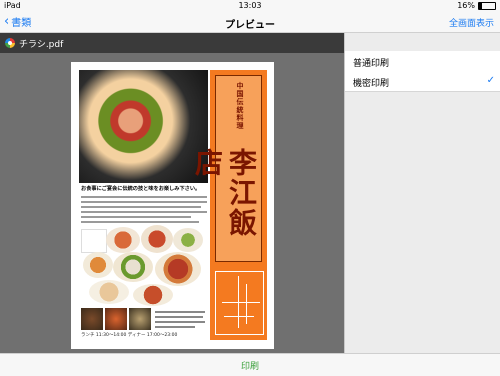 Image resolution: width=500 pixels, height=376 pixels. I want to click on file-name: チラシ.pdf, so click(41, 45).